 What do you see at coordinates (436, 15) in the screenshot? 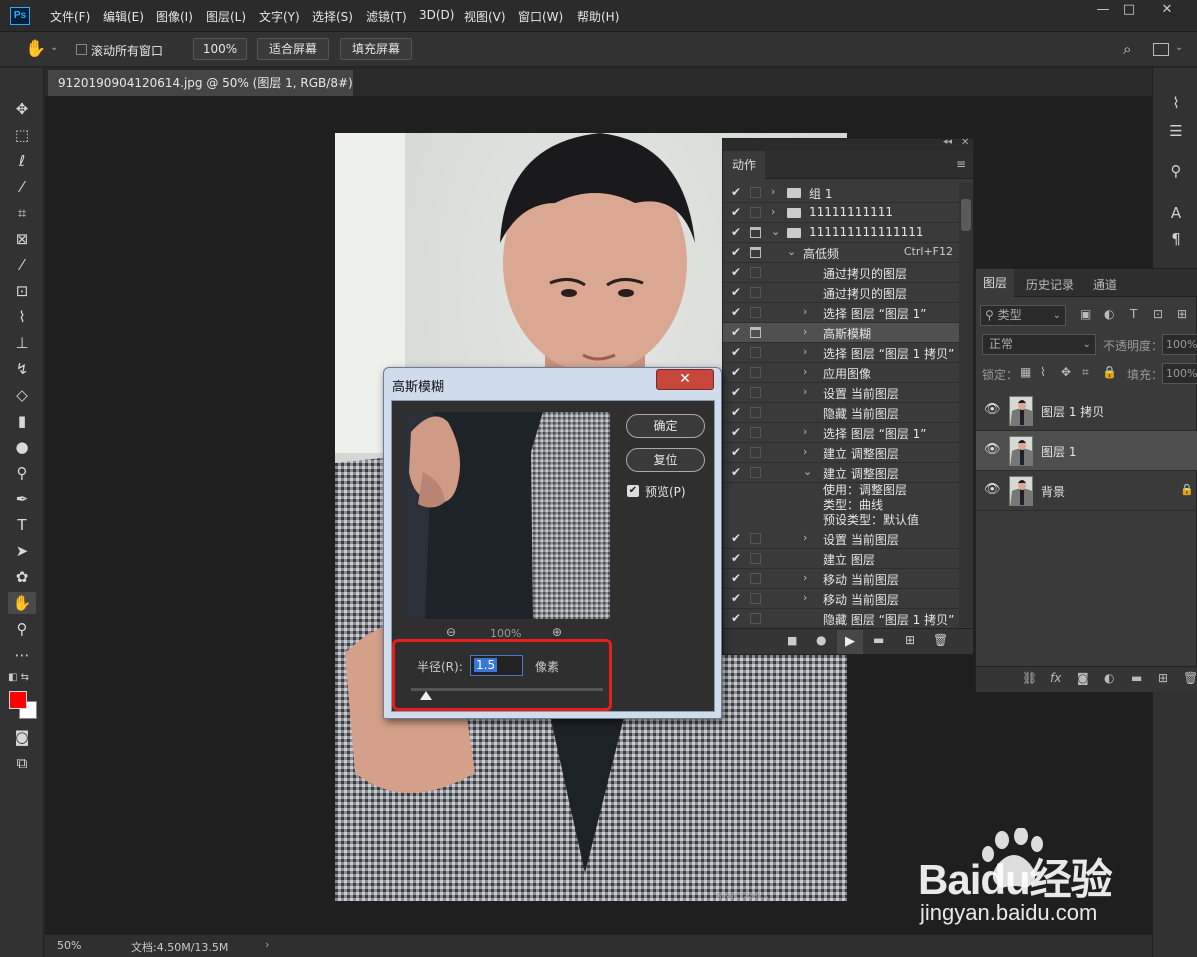
I see `menu-3d: 3D(D)` at bounding box center [436, 15].